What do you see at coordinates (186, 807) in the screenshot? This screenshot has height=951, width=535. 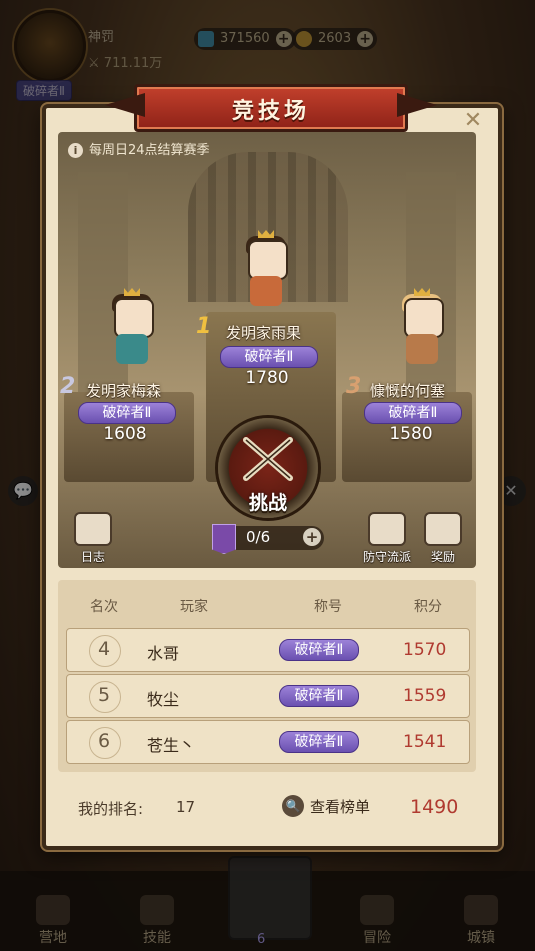 I see `my-rank-value: 17` at bounding box center [186, 807].